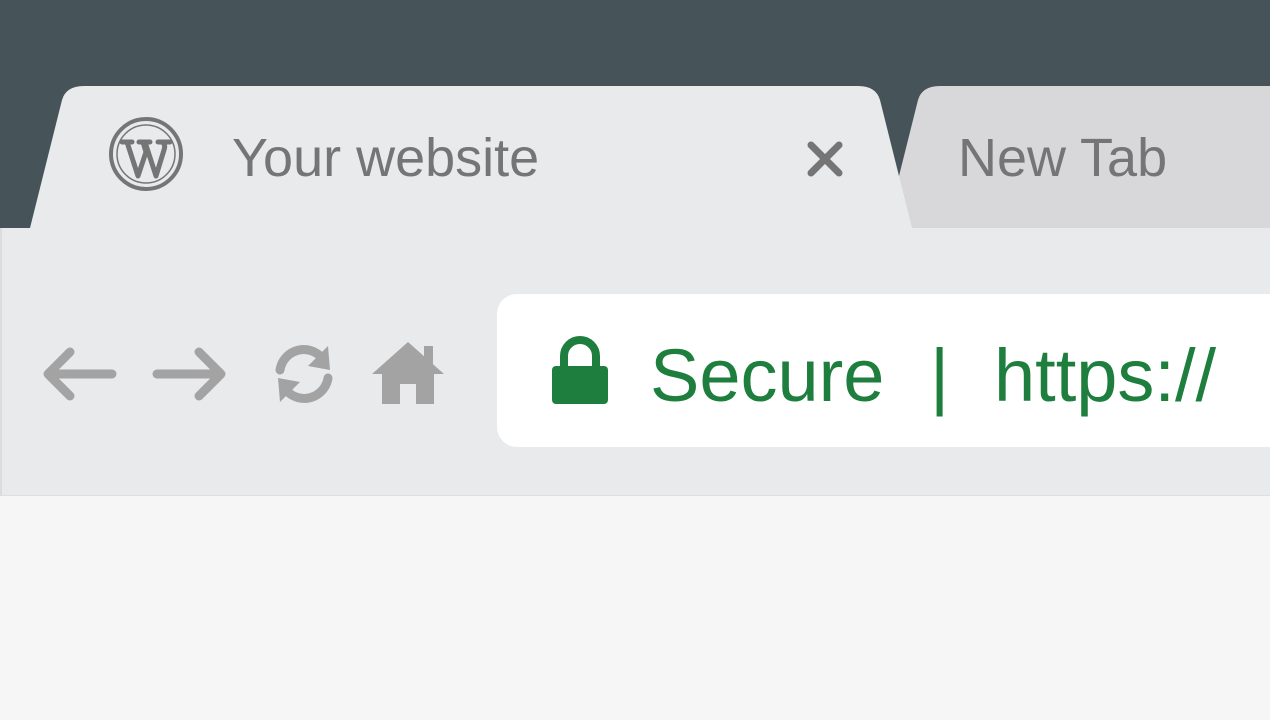 Image resolution: width=1270 pixels, height=720 pixels. Describe the element at coordinates (1105, 376) in the screenshot. I see `url-text: https://` at that location.